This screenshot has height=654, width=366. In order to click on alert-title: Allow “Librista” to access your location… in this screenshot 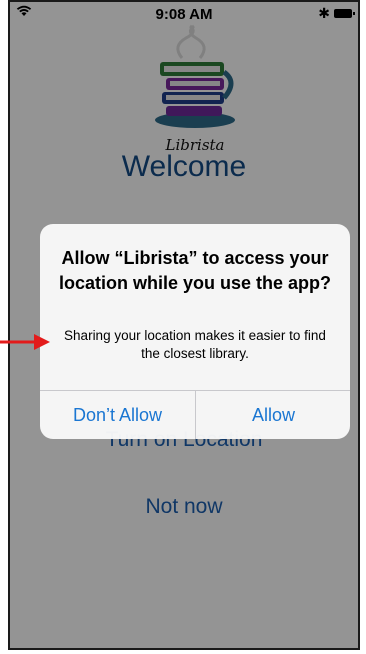, I will do `click(195, 270)`.